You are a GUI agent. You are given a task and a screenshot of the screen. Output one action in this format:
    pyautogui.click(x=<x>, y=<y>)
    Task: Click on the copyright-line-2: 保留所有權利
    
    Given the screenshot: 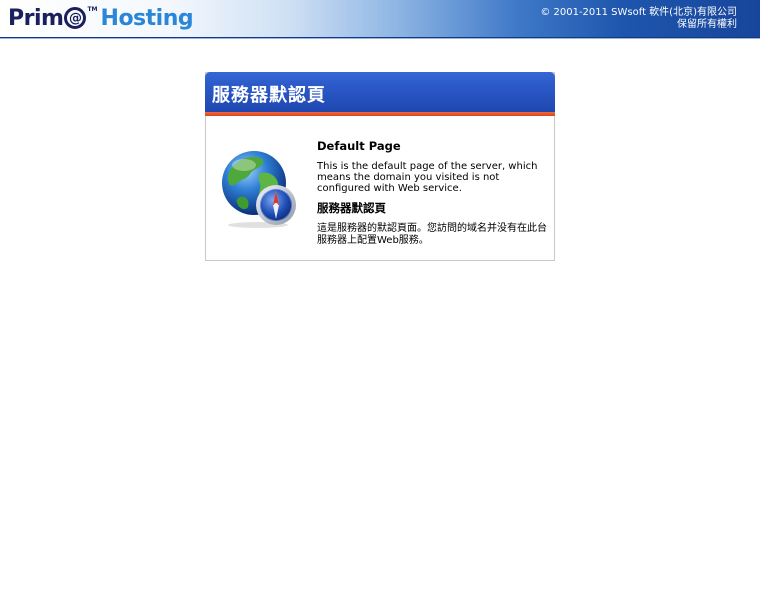 What is the action you would take?
    pyautogui.click(x=707, y=24)
    